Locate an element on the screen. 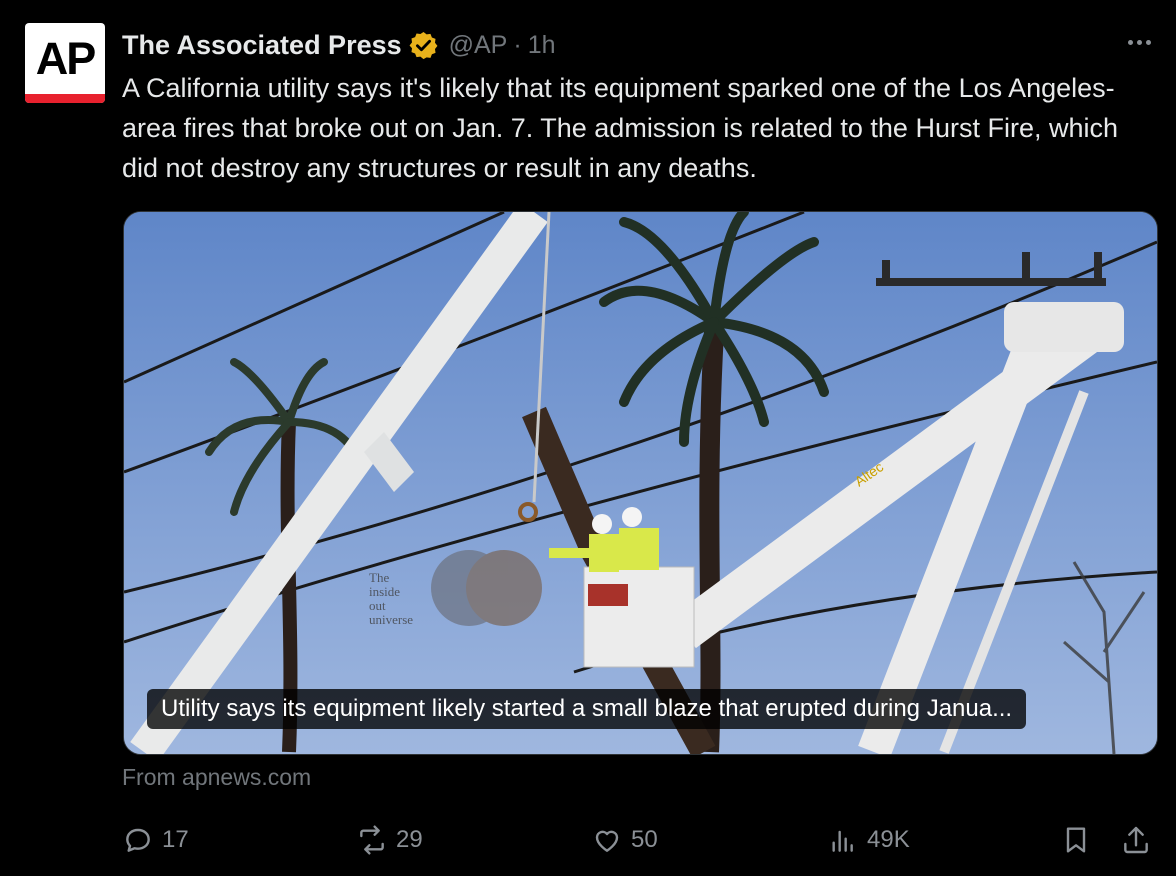  bookmark-button is located at coordinates (1080, 840).